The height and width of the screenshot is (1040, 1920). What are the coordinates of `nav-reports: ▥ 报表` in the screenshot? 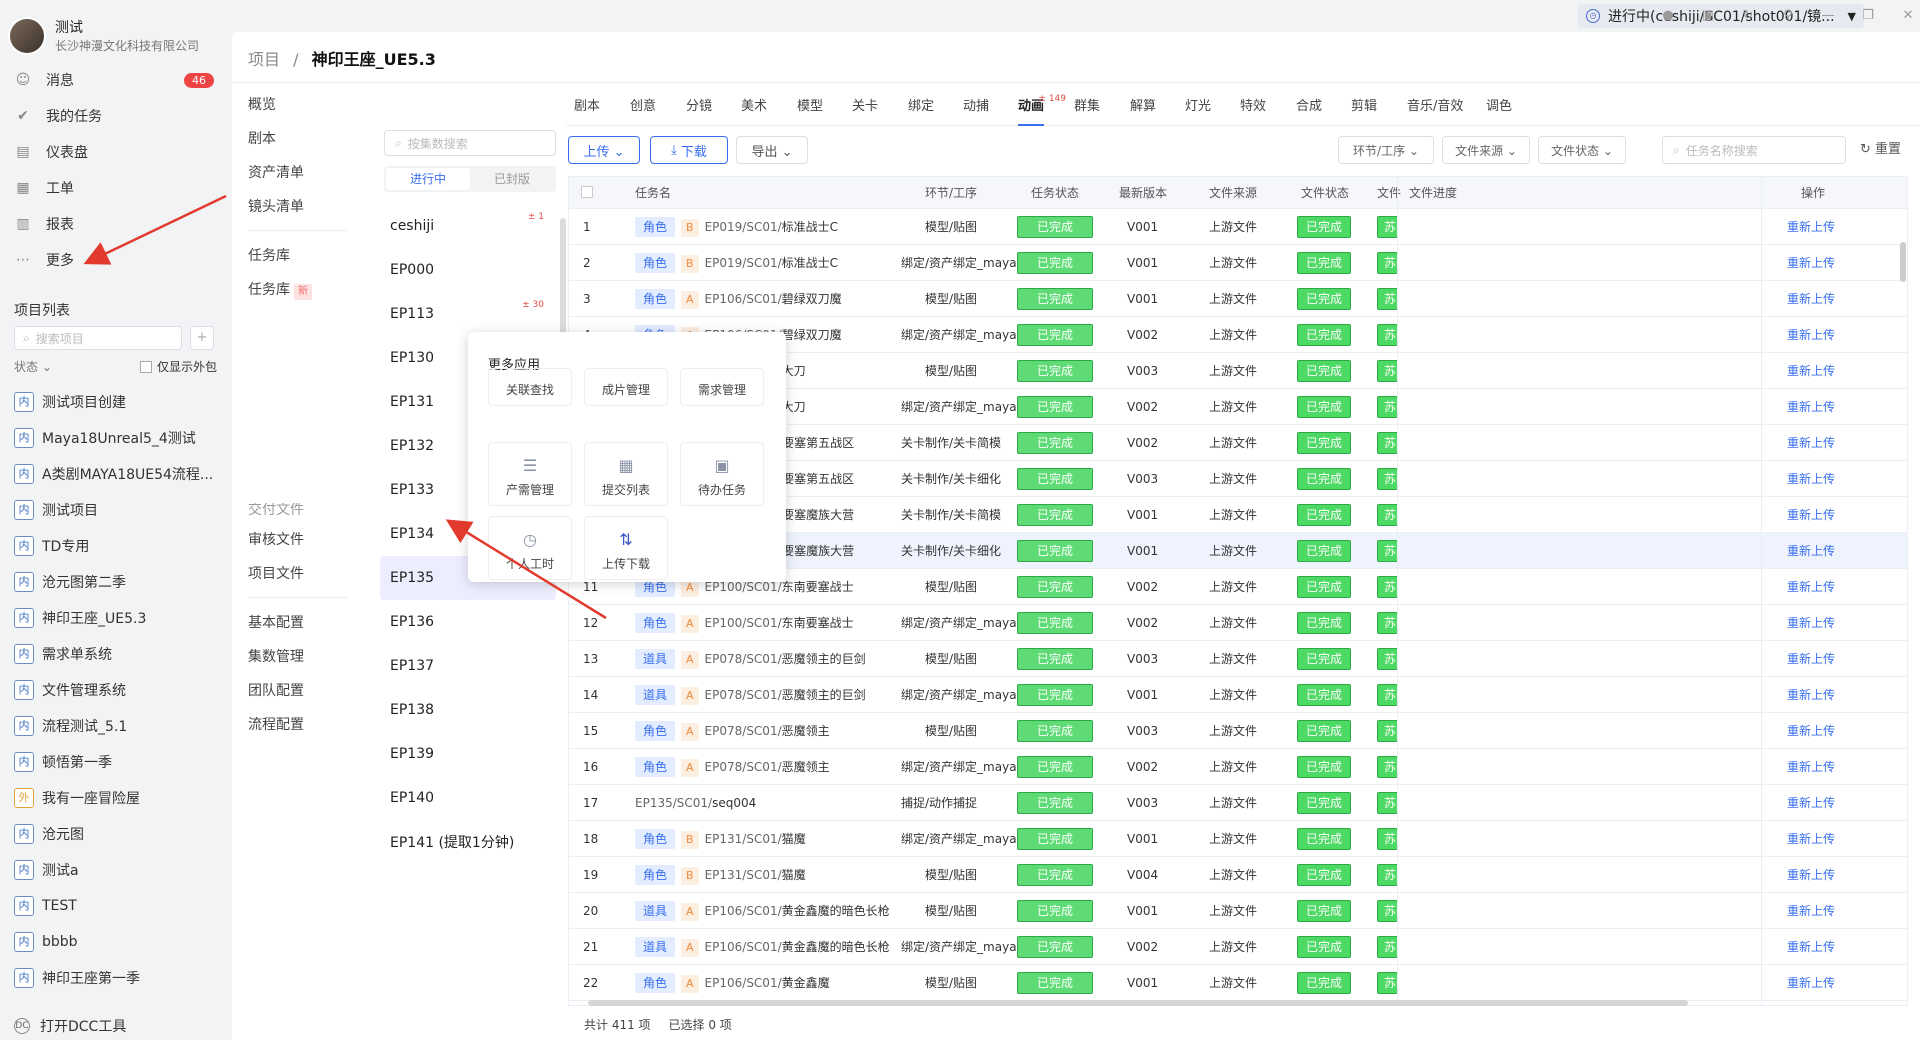 It's located at (114, 224).